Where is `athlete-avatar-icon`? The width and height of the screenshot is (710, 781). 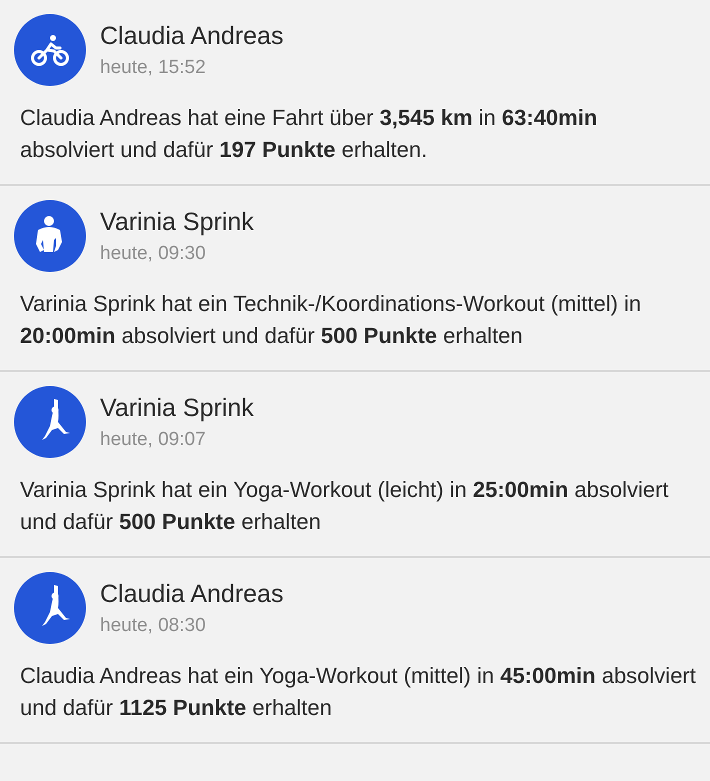
athlete-avatar-icon is located at coordinates (50, 236).